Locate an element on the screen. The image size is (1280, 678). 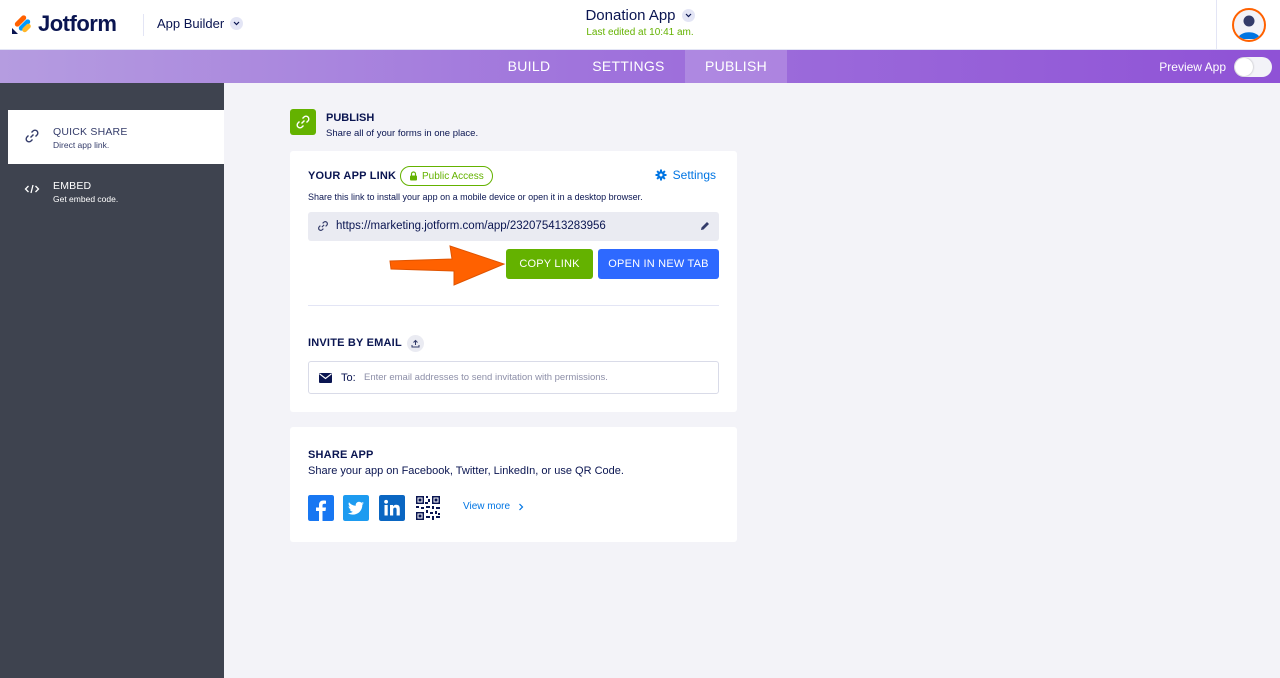
lock-icon is located at coordinates (413, 176).